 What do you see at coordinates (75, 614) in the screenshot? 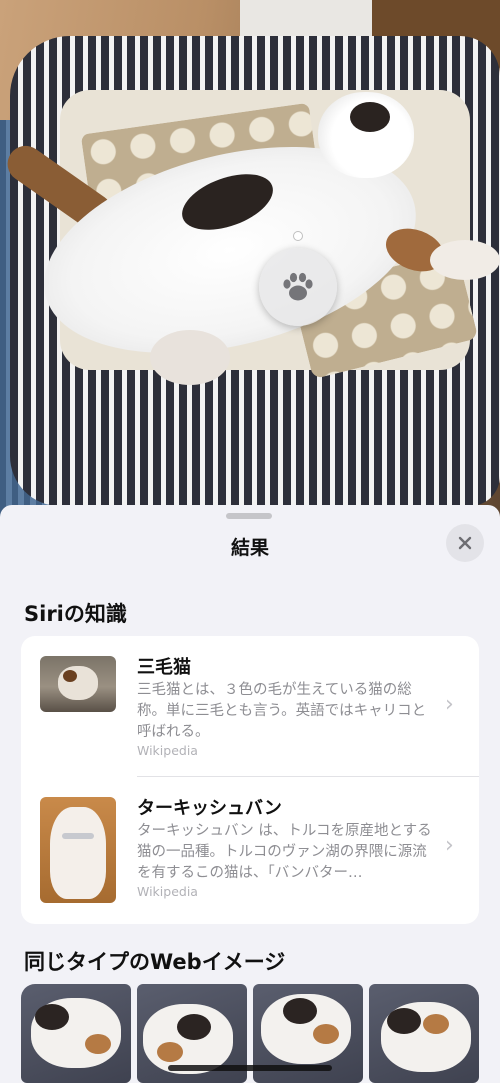
I see `siri-knowledge-title: Siriの知識` at bounding box center [75, 614].